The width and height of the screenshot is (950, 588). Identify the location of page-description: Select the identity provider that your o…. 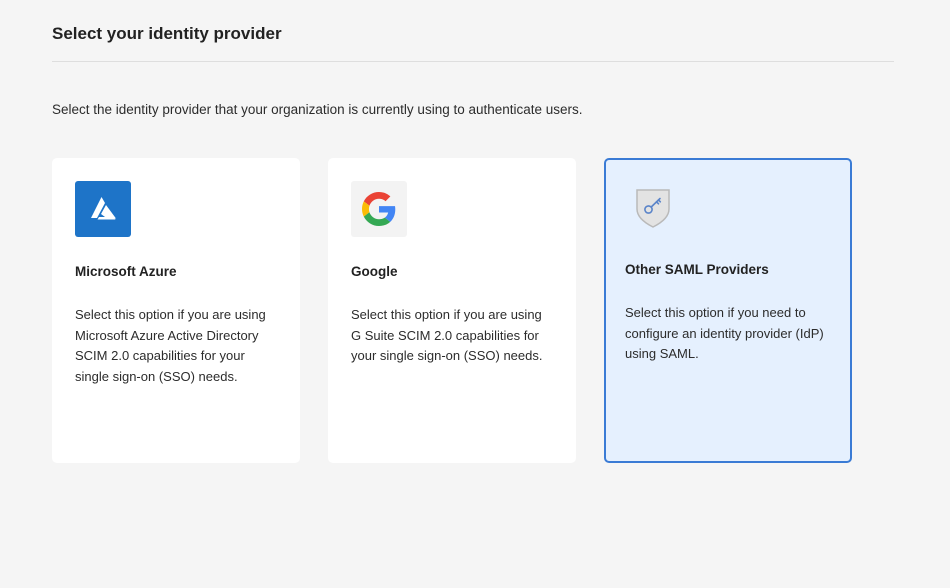
(317, 109).